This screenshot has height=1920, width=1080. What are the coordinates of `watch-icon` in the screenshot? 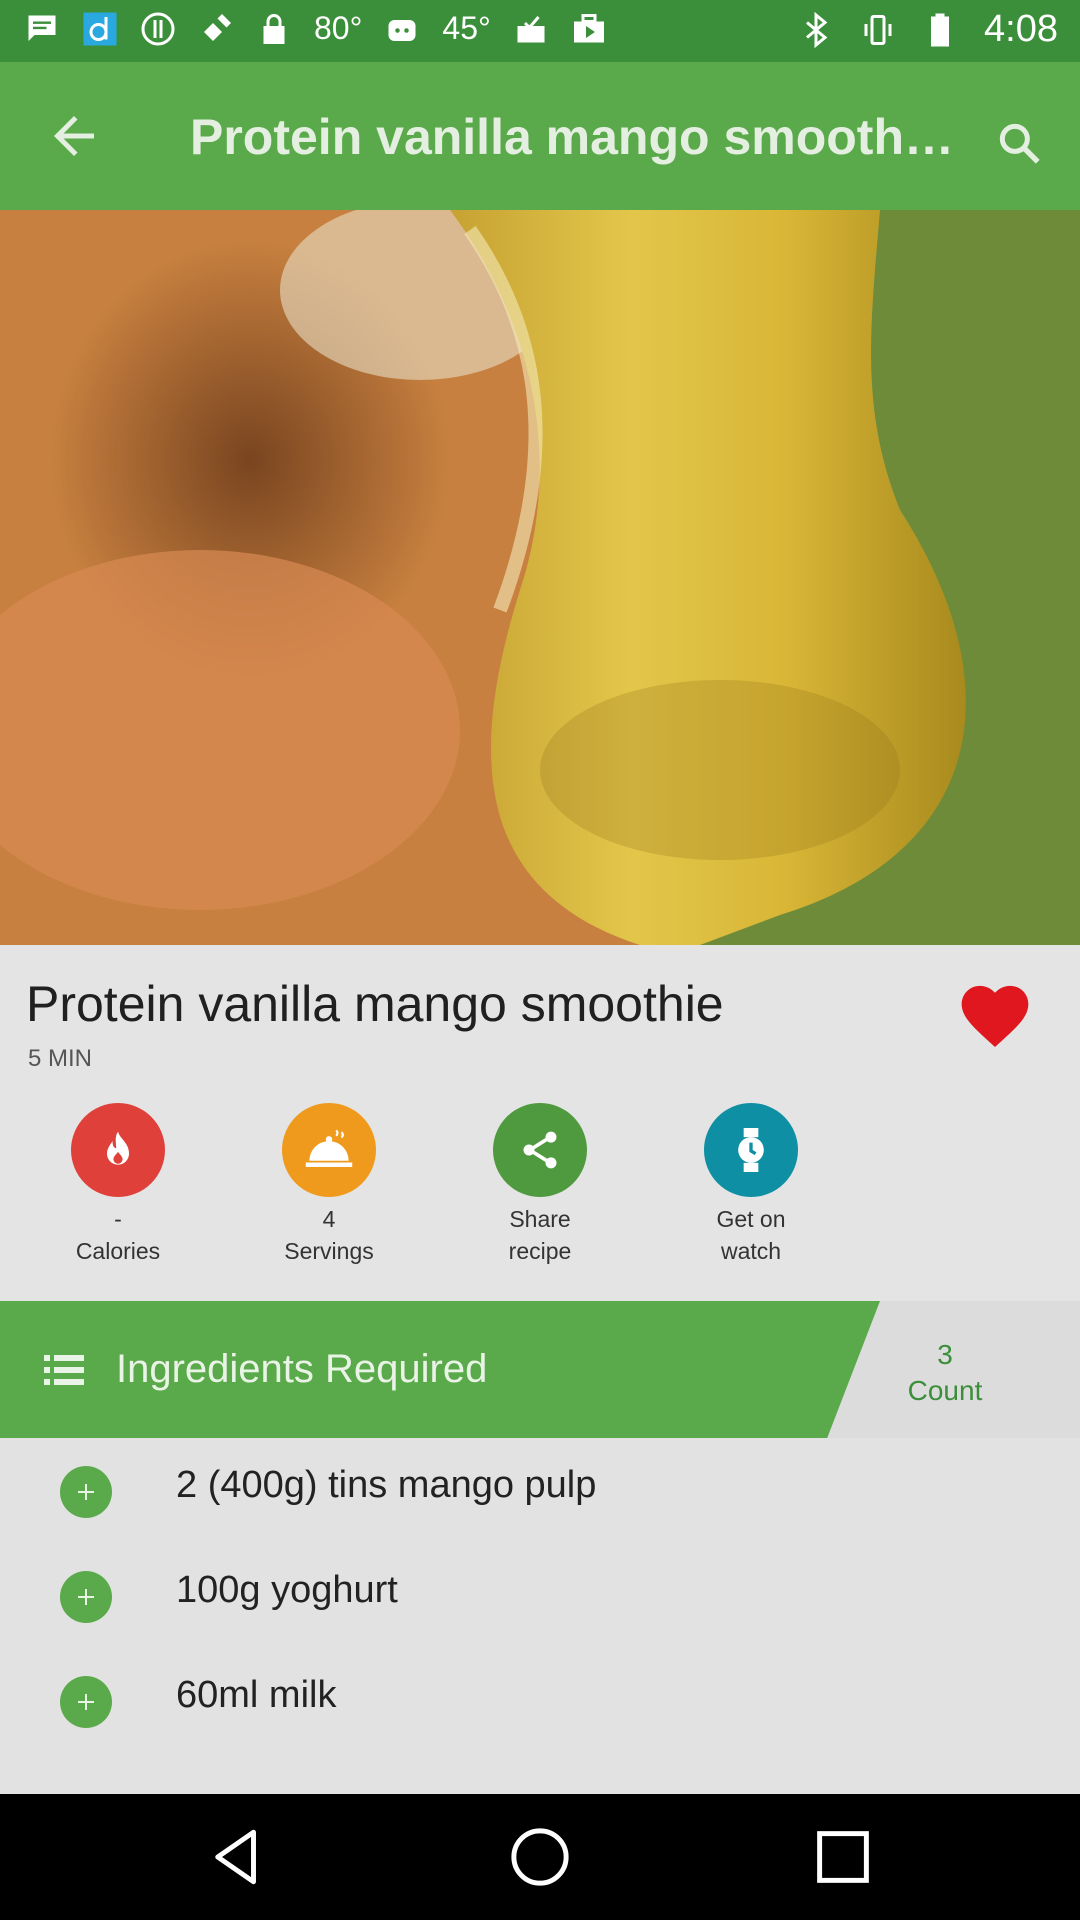 It's located at (751, 1150).